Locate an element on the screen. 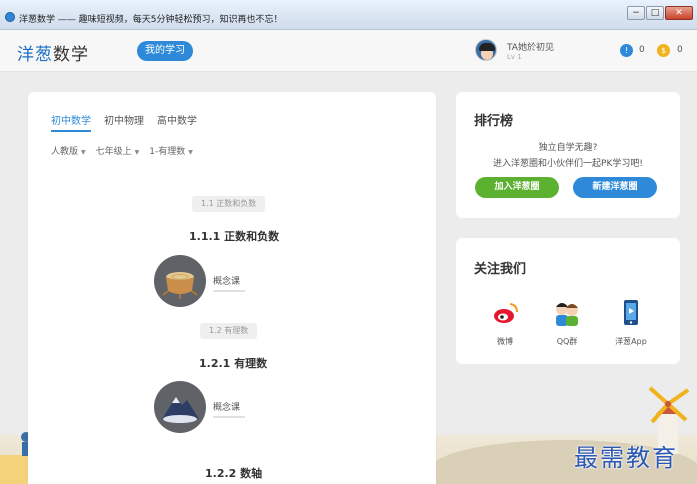  ranking-title: 排行榜 is located at coordinates (494, 121).